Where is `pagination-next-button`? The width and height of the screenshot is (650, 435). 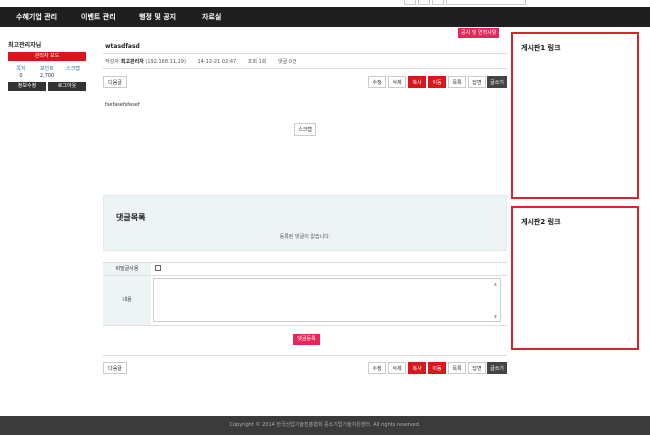
pagination-next-button is located at coordinates (438, 2).